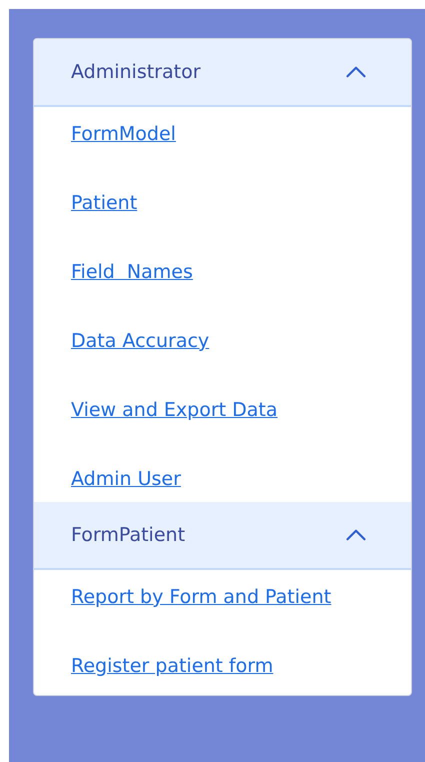 This screenshot has width=425, height=762. What do you see at coordinates (201, 597) in the screenshot?
I see `nav-link: Report by Form and Patient` at bounding box center [201, 597].